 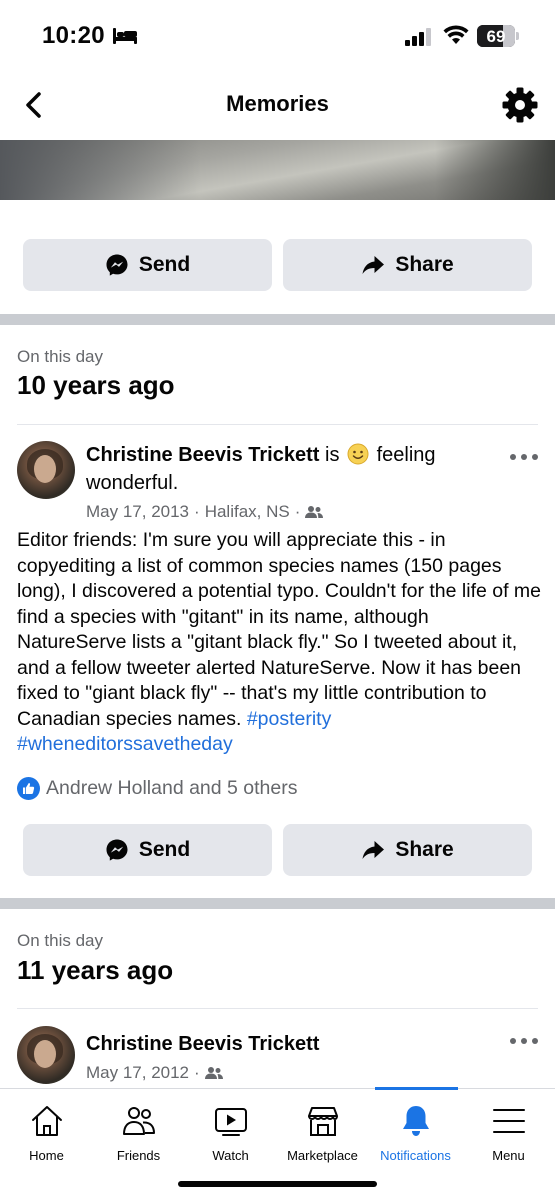 What do you see at coordinates (247, 512) in the screenshot?
I see `post-location: Halifax, NS` at bounding box center [247, 512].